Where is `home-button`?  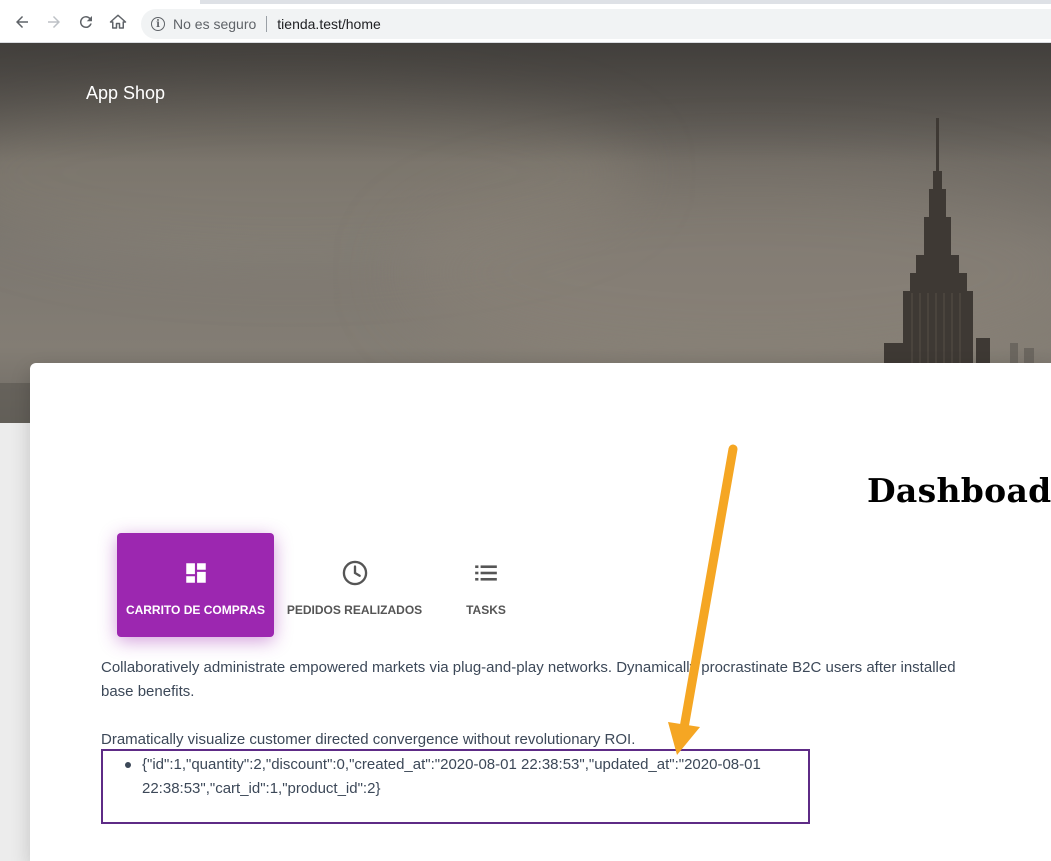
home-button is located at coordinates (118, 22).